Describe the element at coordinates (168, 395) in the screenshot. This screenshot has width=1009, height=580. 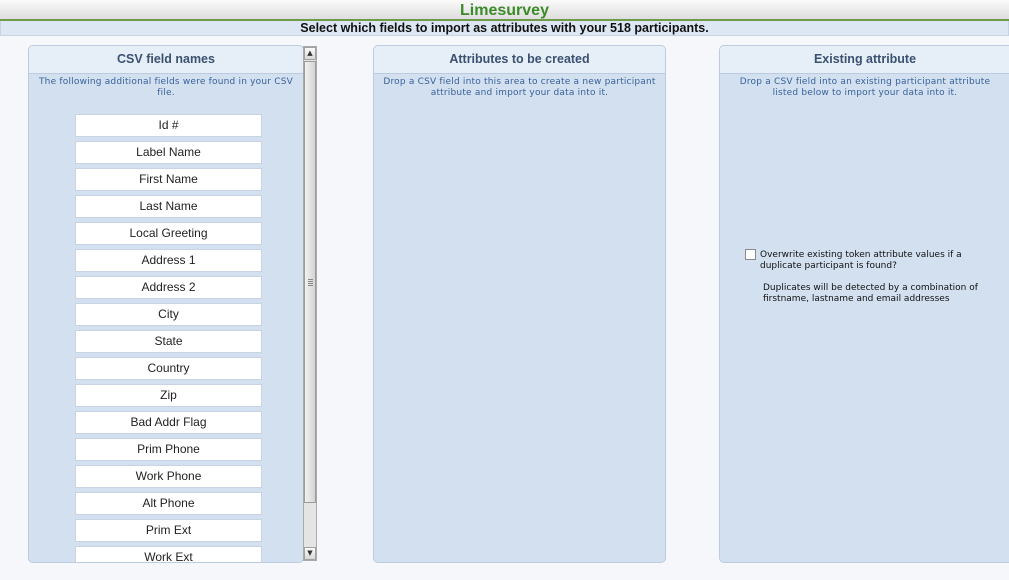
I see `csv-field-item: Zip` at that location.